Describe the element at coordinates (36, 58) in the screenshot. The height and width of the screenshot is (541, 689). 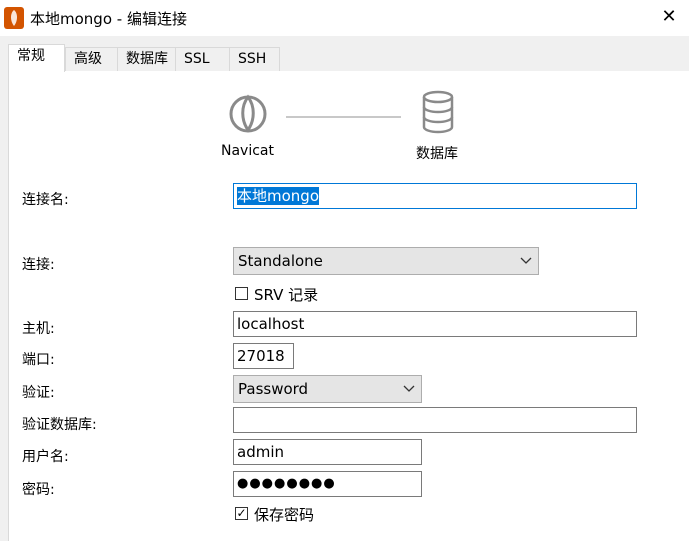
I see `tab-general: 常规` at that location.